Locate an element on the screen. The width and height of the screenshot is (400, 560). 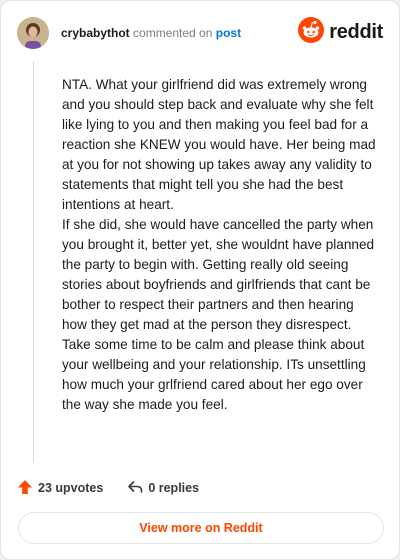
reddit-snoo-icon is located at coordinates (311, 32).